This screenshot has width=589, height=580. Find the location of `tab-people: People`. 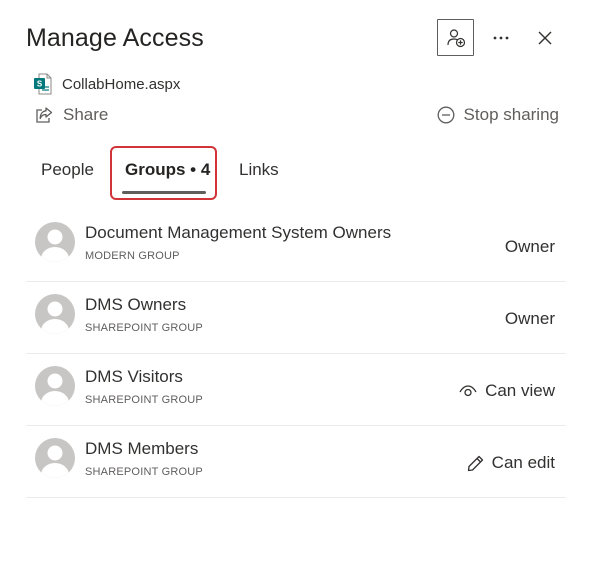

tab-people: People is located at coordinates (67, 170).